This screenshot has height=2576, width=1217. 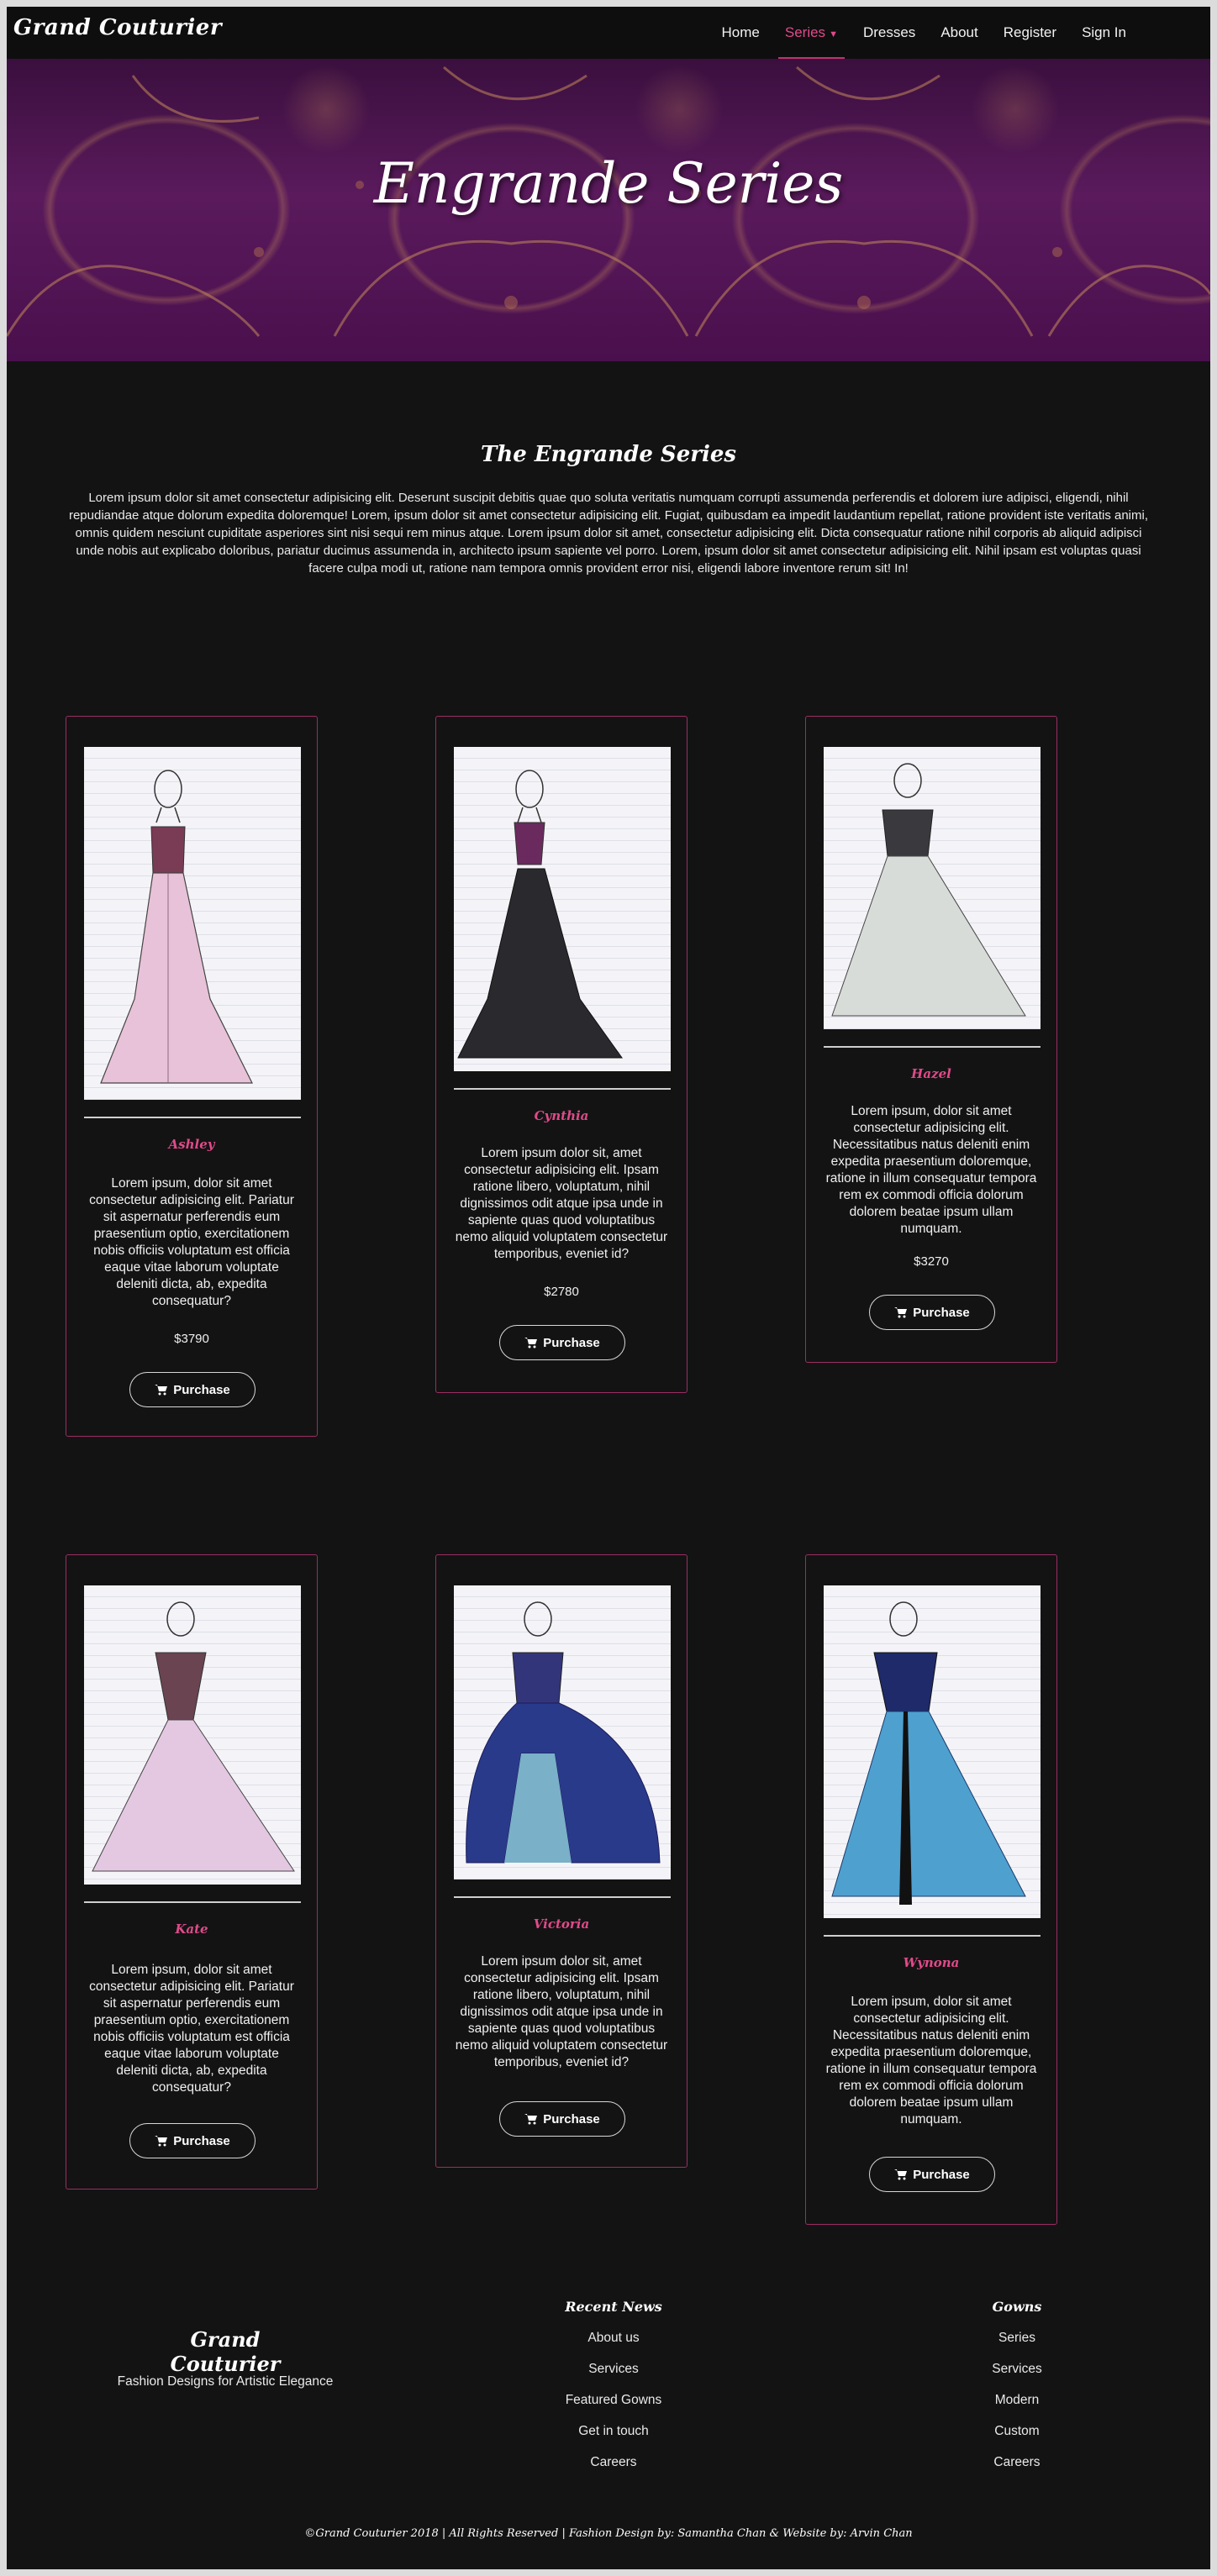 What do you see at coordinates (191, 1339) in the screenshot?
I see `dress-price: $3790` at bounding box center [191, 1339].